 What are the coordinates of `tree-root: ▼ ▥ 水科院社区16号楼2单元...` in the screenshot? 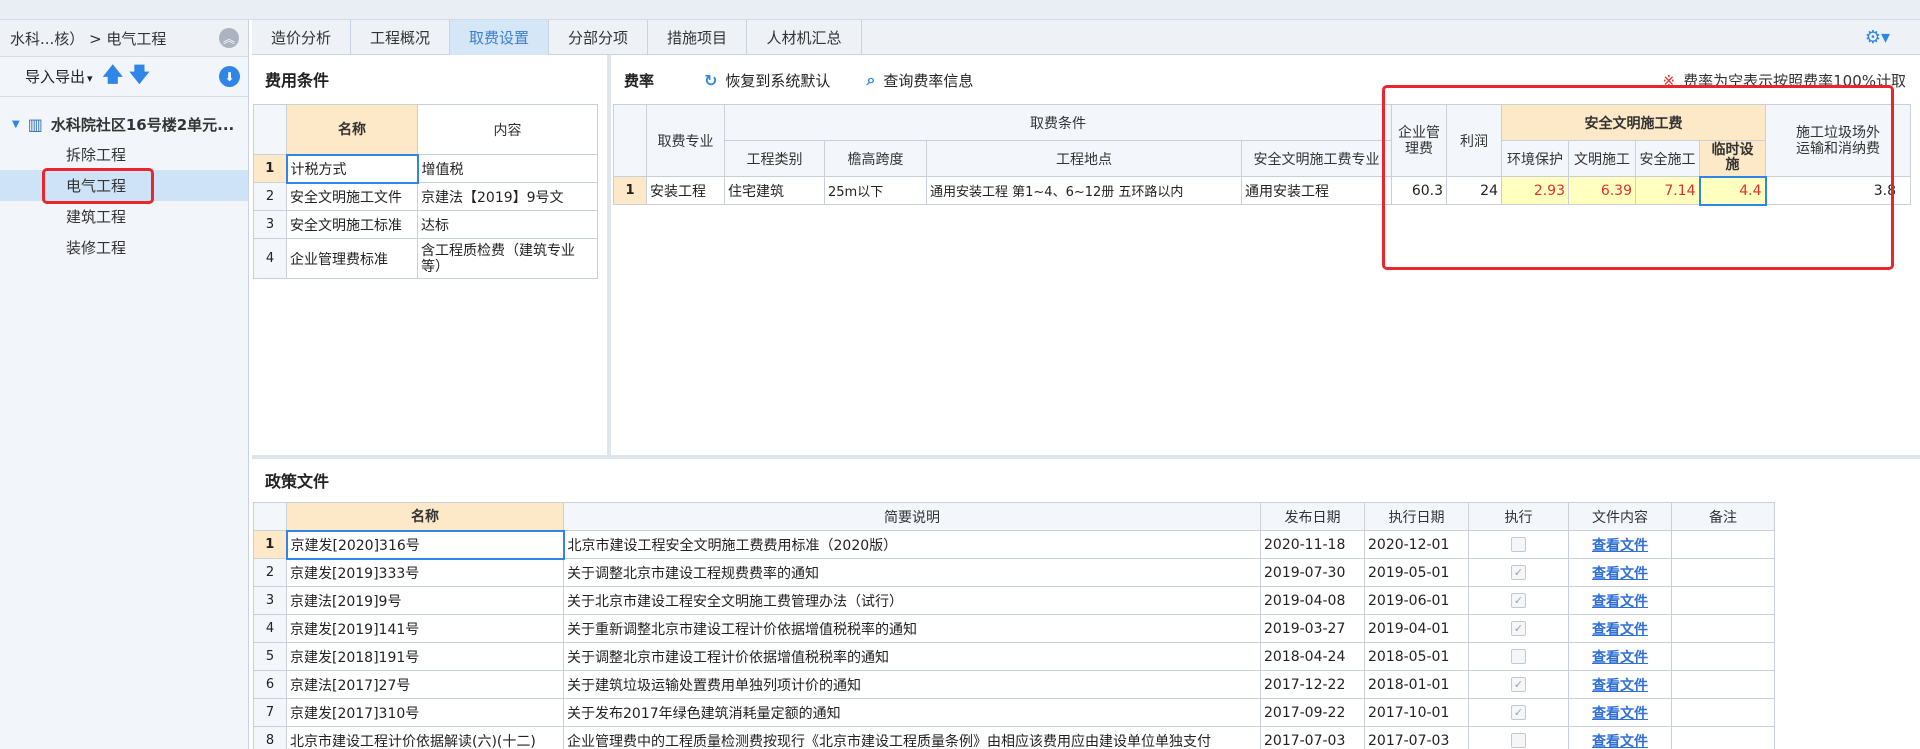 It's located at (124, 124).